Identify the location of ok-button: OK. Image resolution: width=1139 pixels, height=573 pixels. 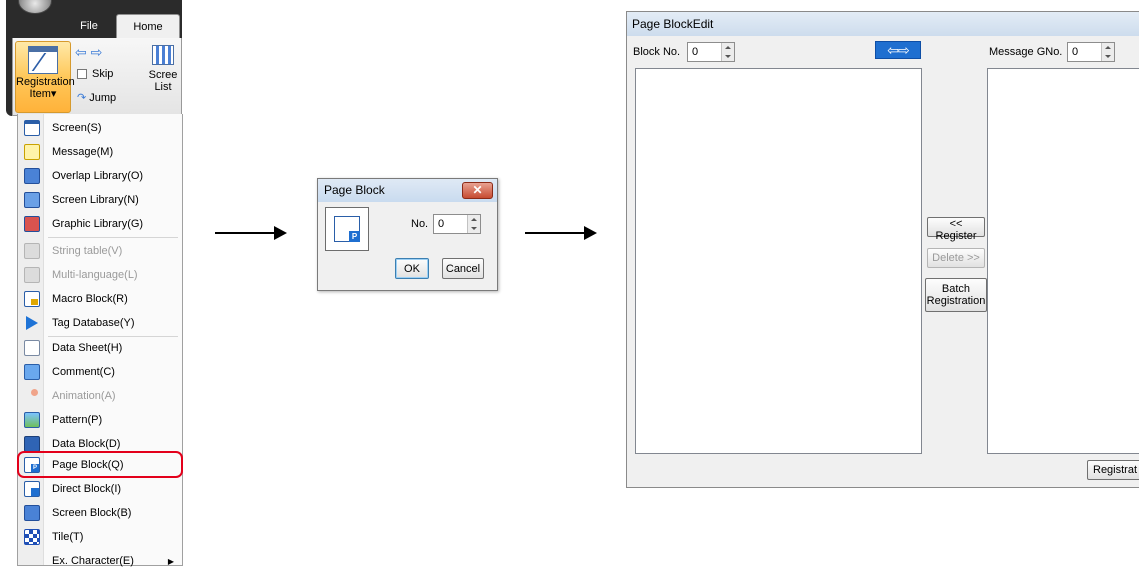
(412, 268).